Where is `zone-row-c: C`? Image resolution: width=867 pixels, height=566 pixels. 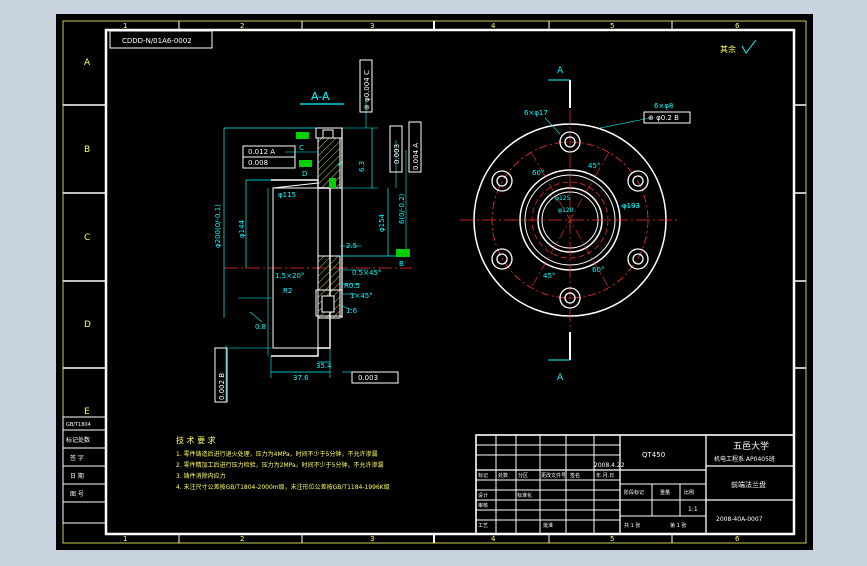 zone-row-c: C is located at coordinates (87, 238).